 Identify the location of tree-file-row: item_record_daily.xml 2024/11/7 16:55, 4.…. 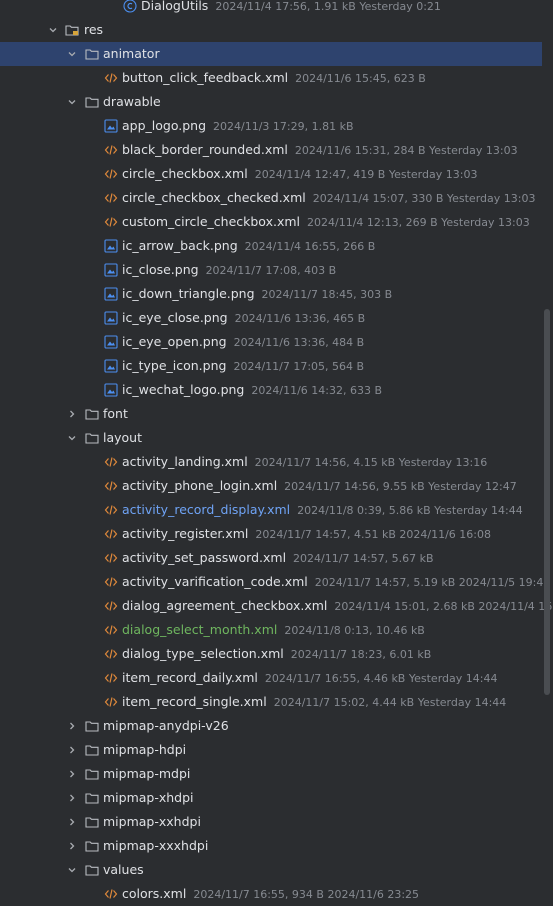
(276, 678).